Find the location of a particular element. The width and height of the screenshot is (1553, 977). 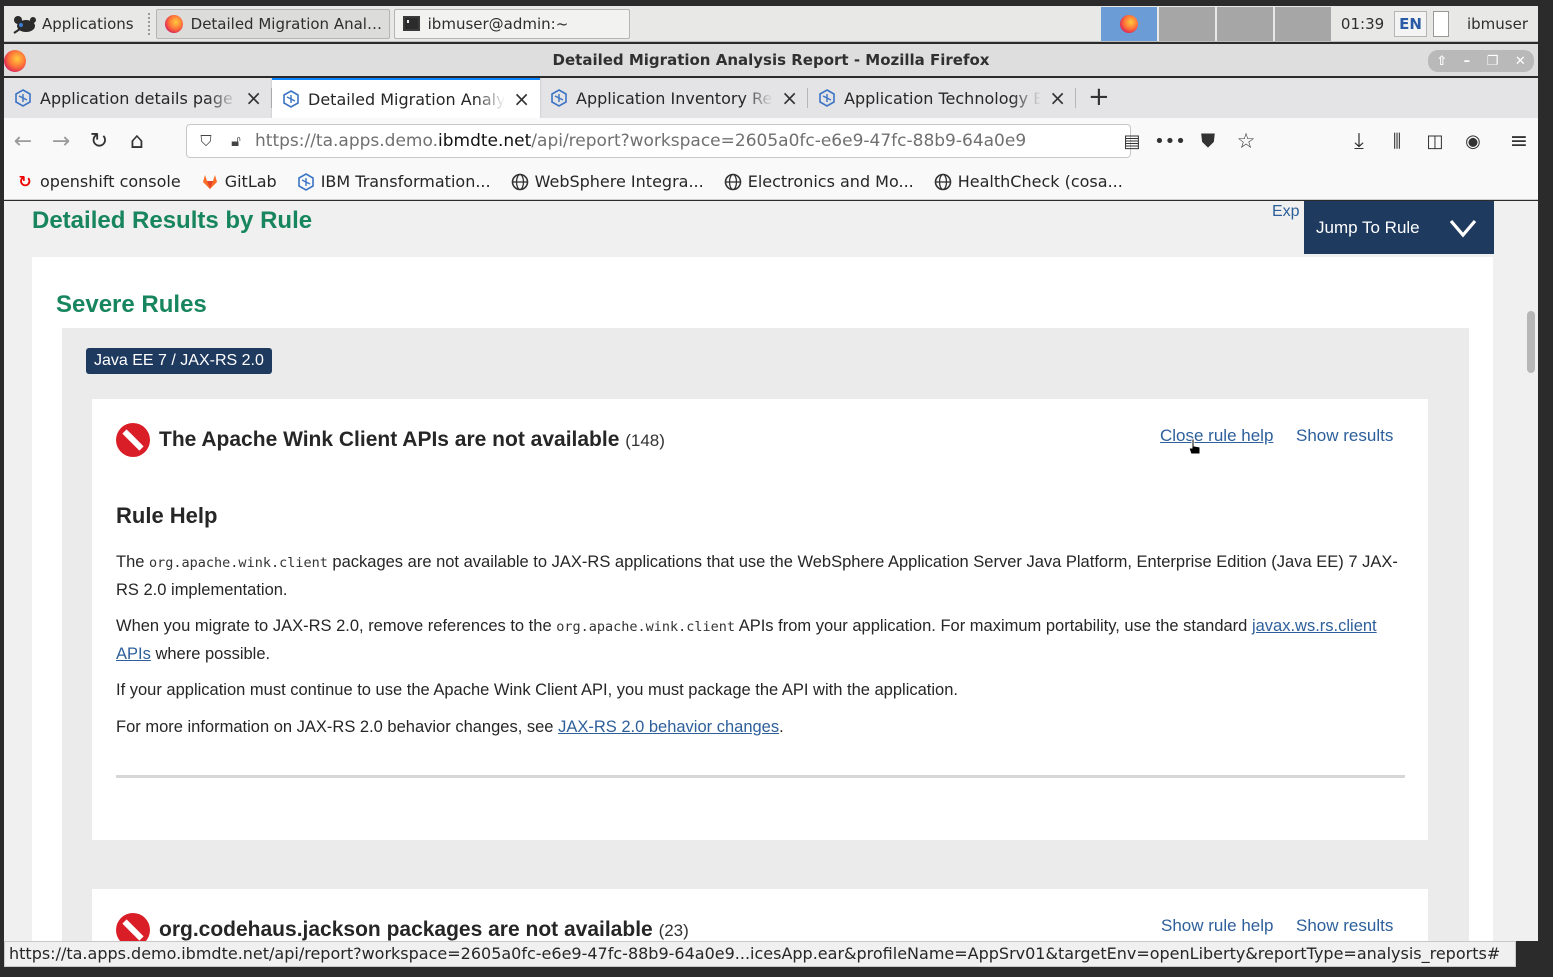

arrow-right-icon: → is located at coordinates (61, 141).